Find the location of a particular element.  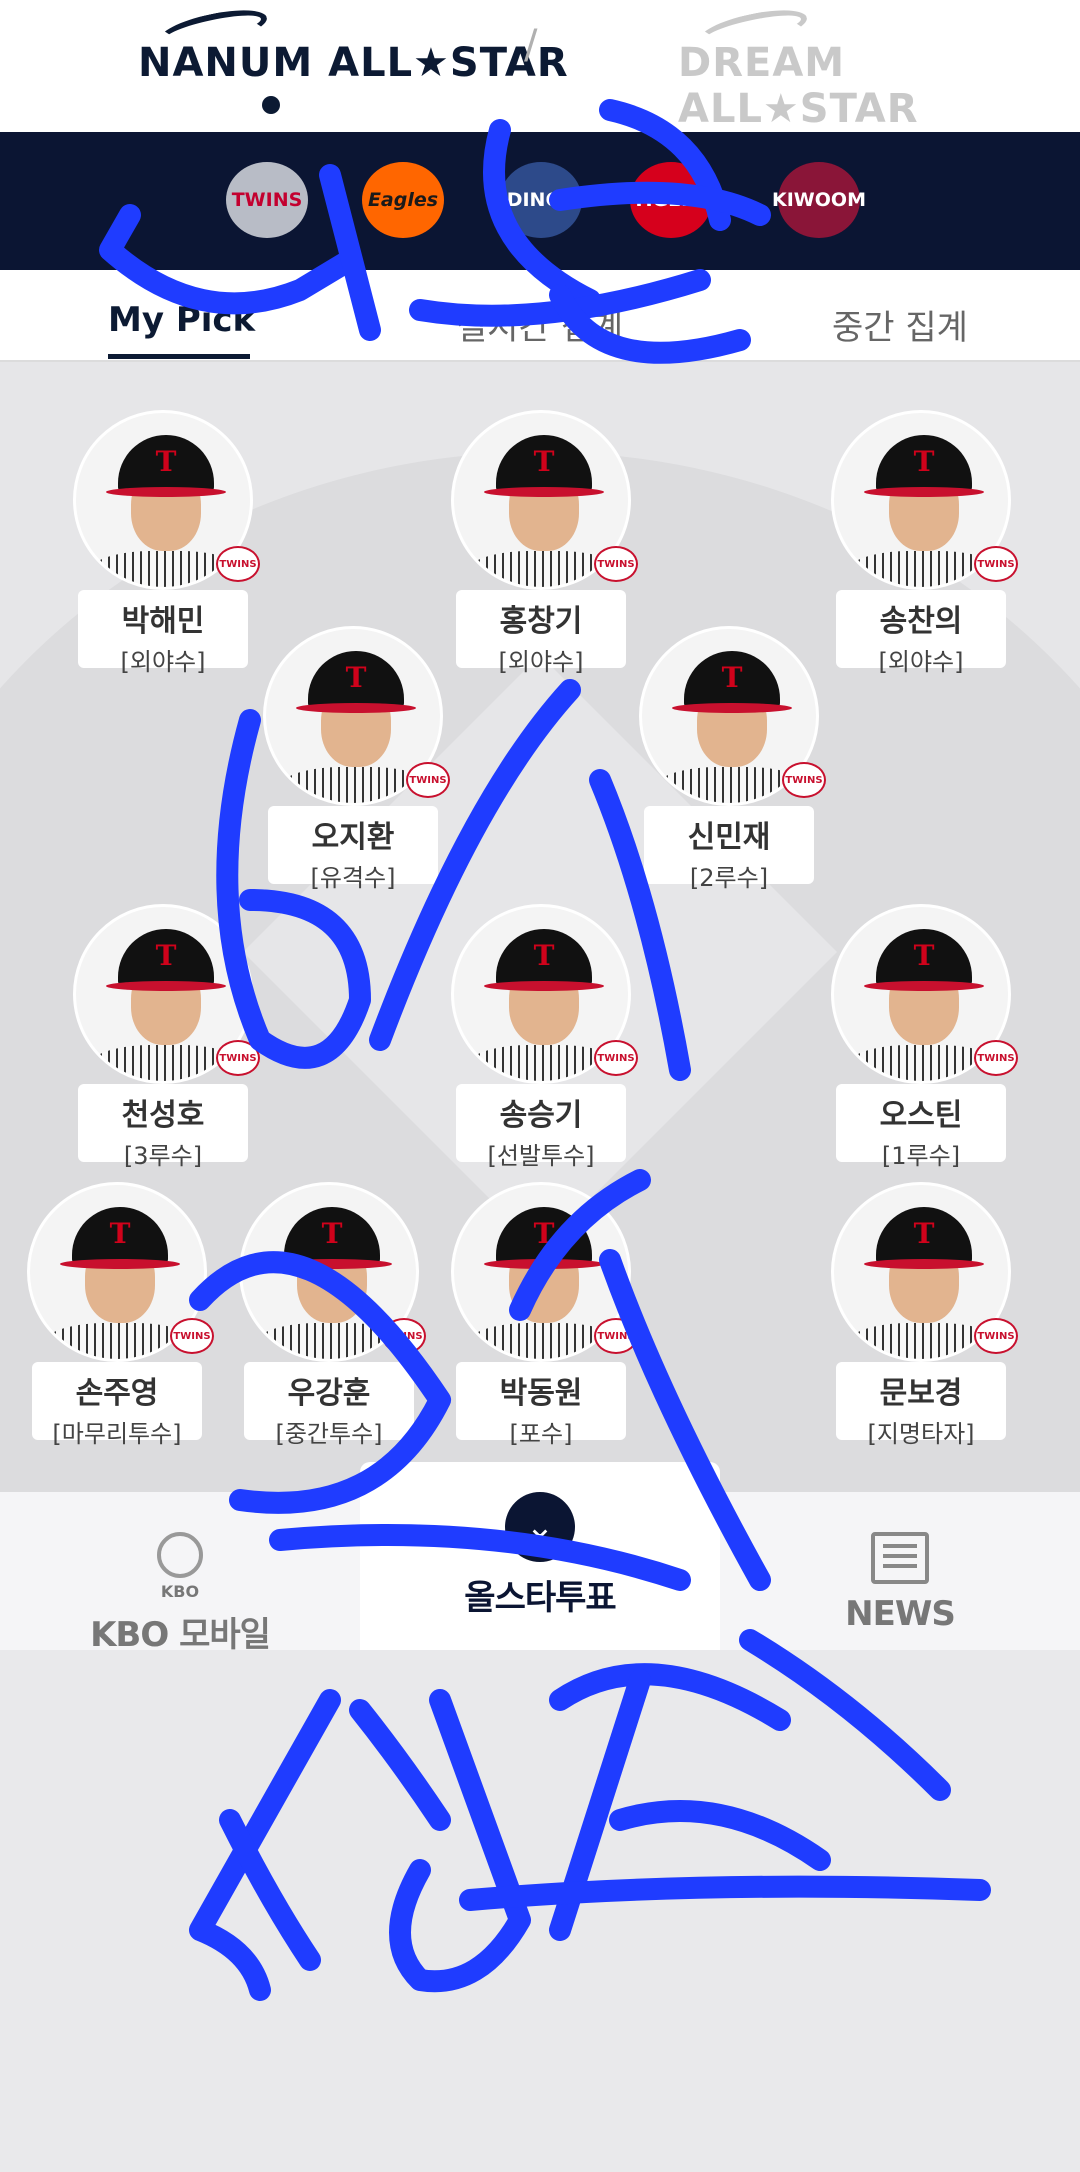

player-name: 박동원 is located at coordinates (541, 1393).